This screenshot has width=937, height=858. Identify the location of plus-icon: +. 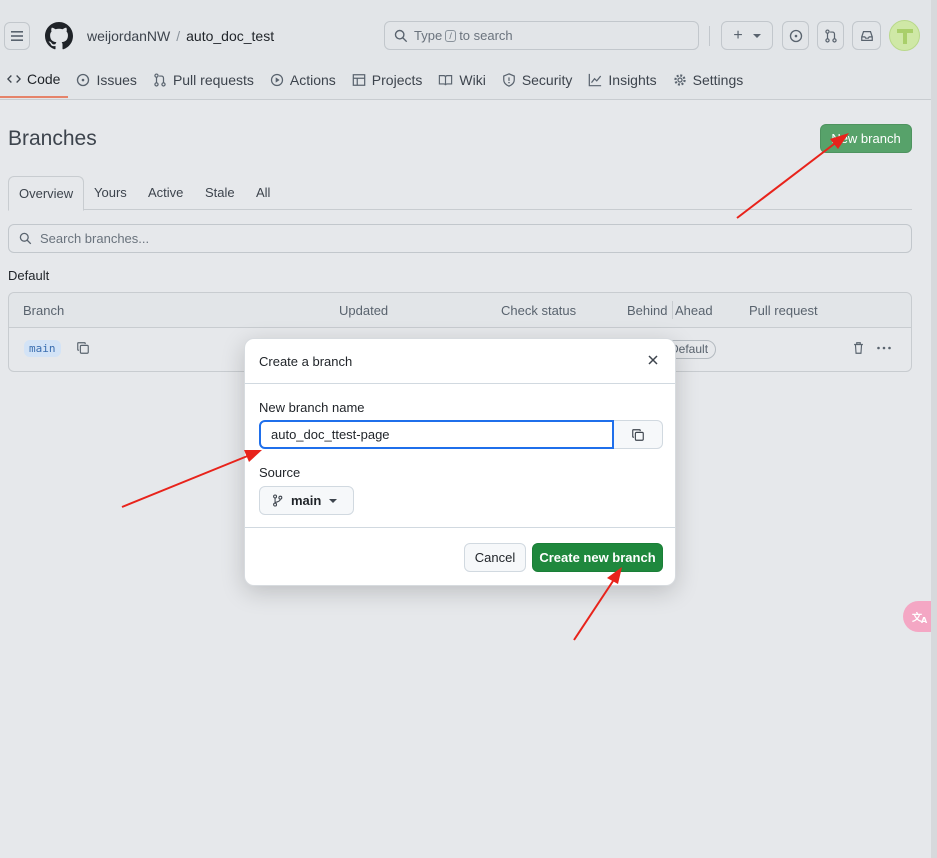
(738, 35).